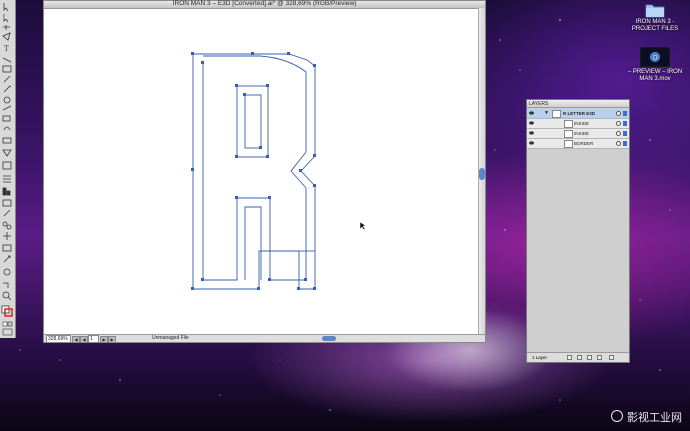  What do you see at coordinates (363, 226) in the screenshot?
I see `mouse-cursor-icon` at bounding box center [363, 226].